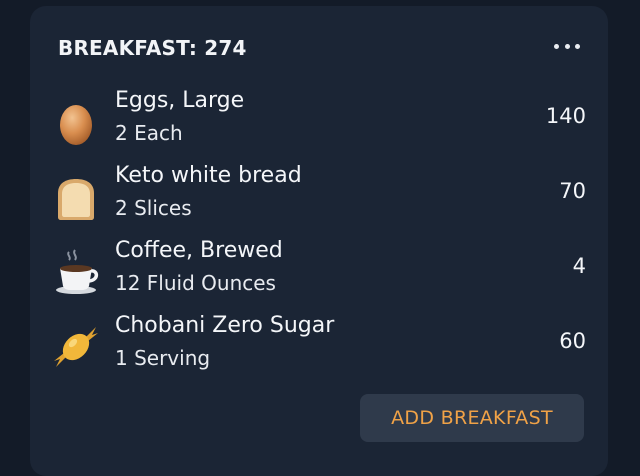  What do you see at coordinates (163, 358) in the screenshot?
I see `food-quantity: 1 Serving` at bounding box center [163, 358].